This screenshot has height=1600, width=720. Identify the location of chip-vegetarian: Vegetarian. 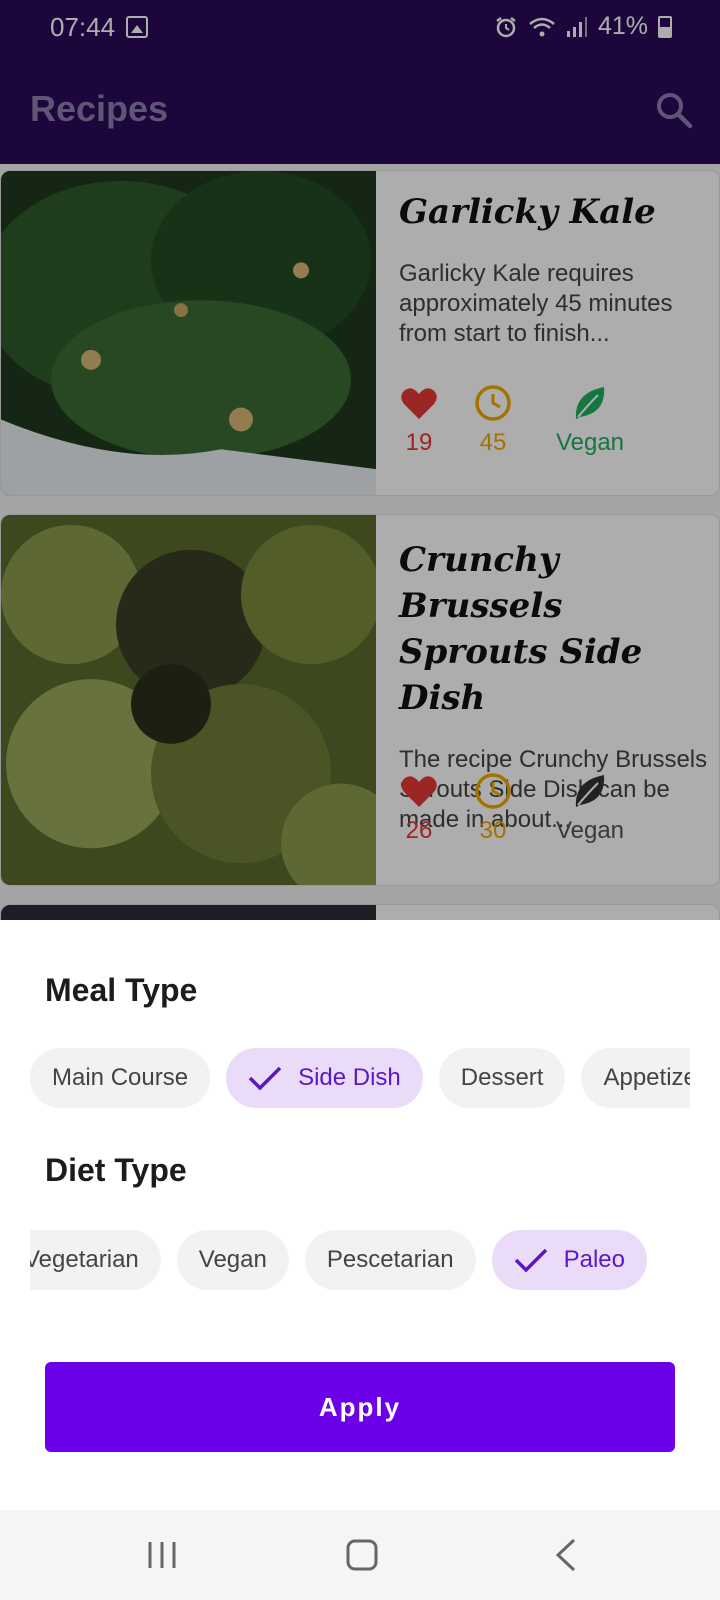
(95, 1260).